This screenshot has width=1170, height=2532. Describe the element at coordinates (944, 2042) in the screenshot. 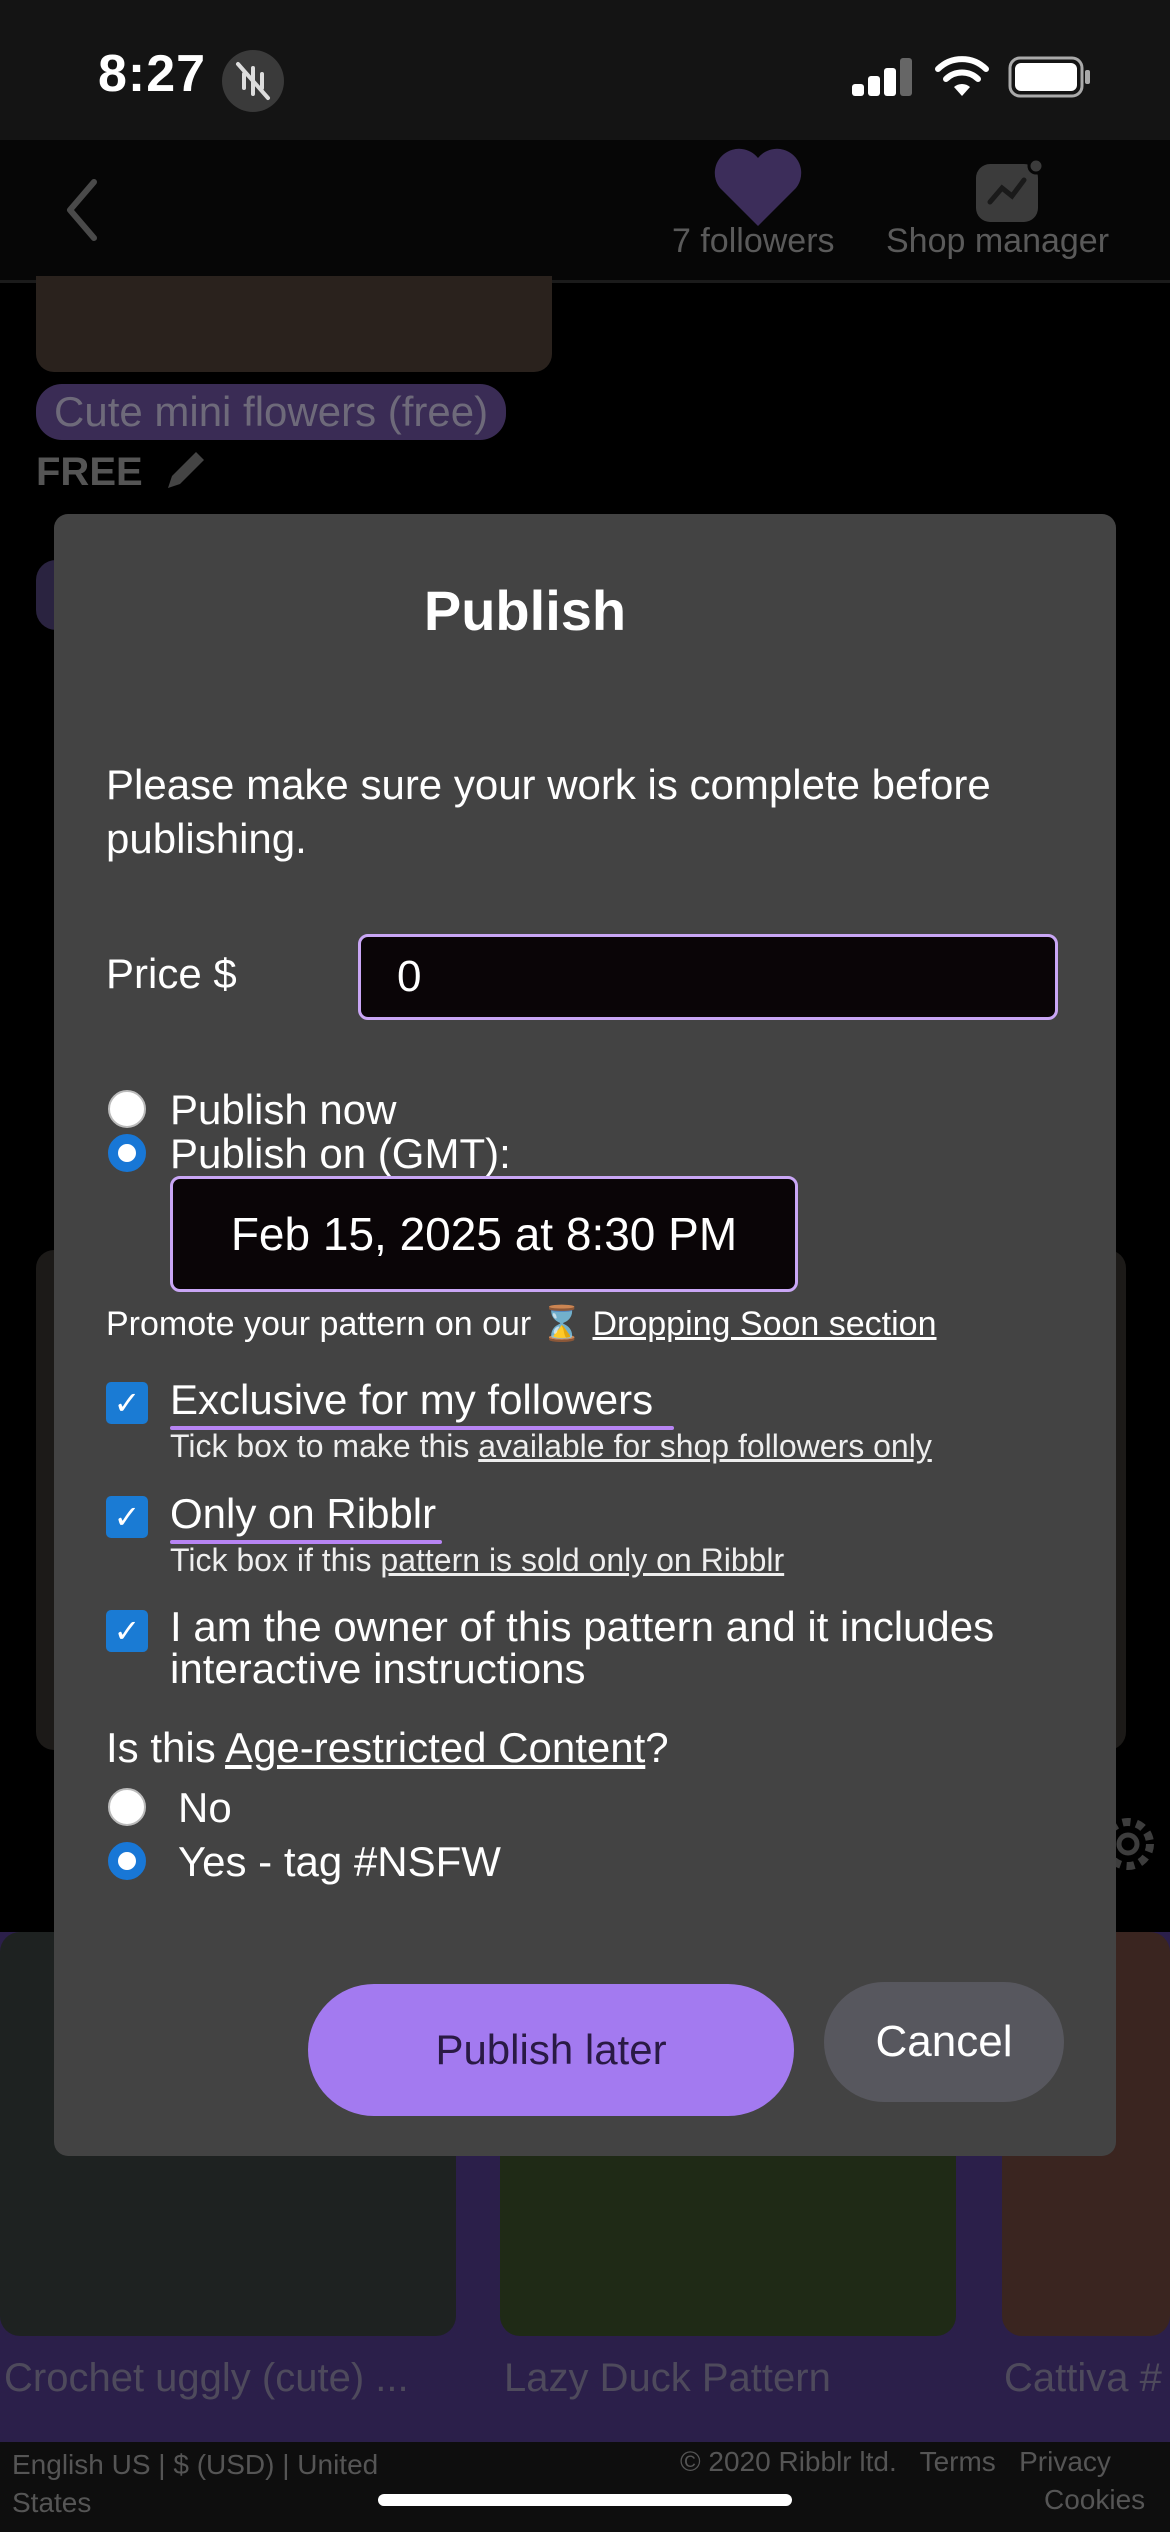

I see `cancel-button: Cancel` at that location.